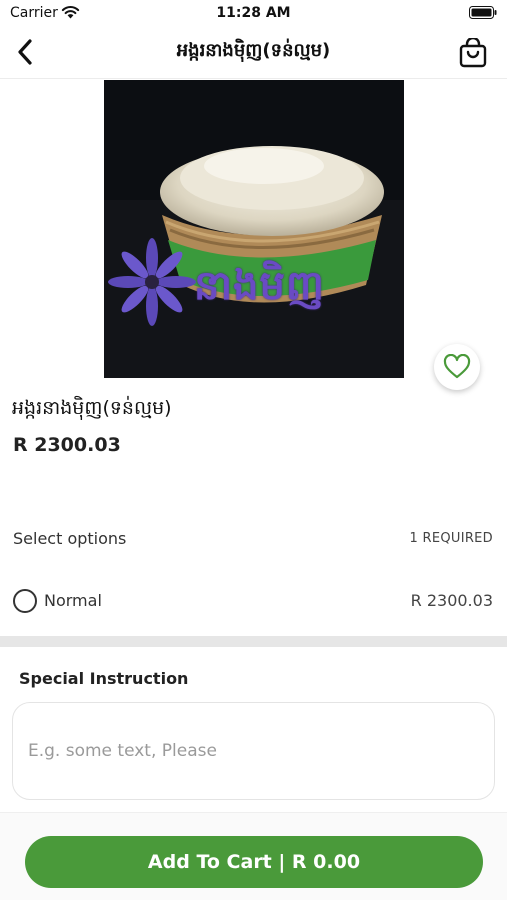 This screenshot has height=900, width=507. I want to click on page-title: អង្ករនាងម៉ិញ(ទន់ល្មម), so click(253, 50).